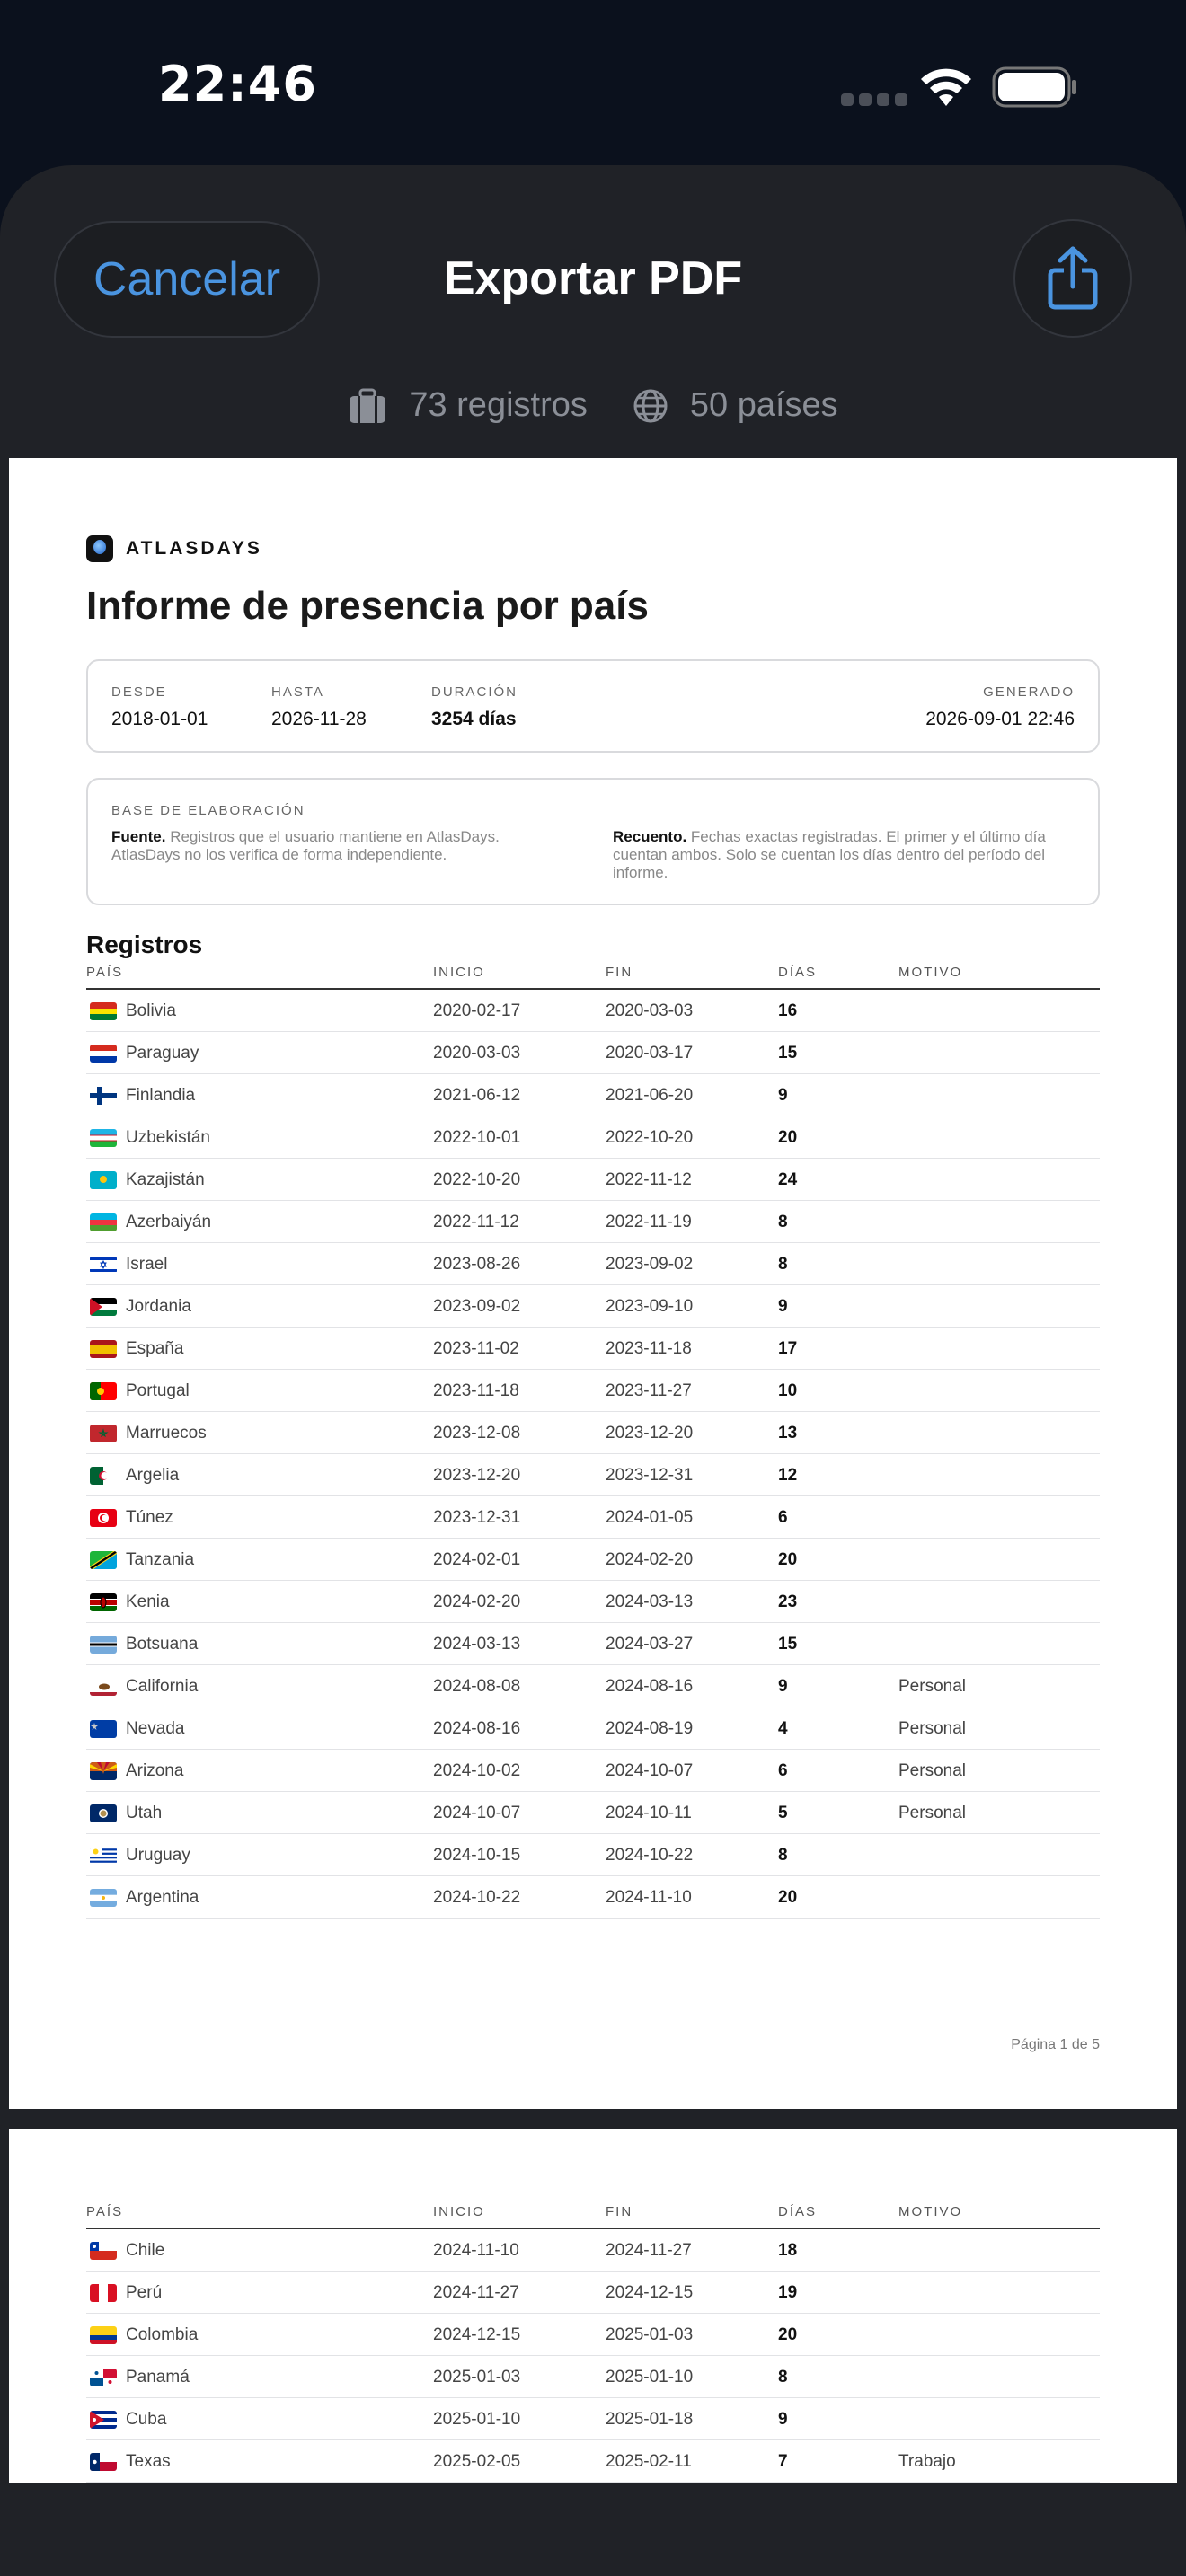  Describe the element at coordinates (593, 1306) in the screenshot. I see `table-row: Jordania 2023-09-02 2023-09-10 9` at that location.